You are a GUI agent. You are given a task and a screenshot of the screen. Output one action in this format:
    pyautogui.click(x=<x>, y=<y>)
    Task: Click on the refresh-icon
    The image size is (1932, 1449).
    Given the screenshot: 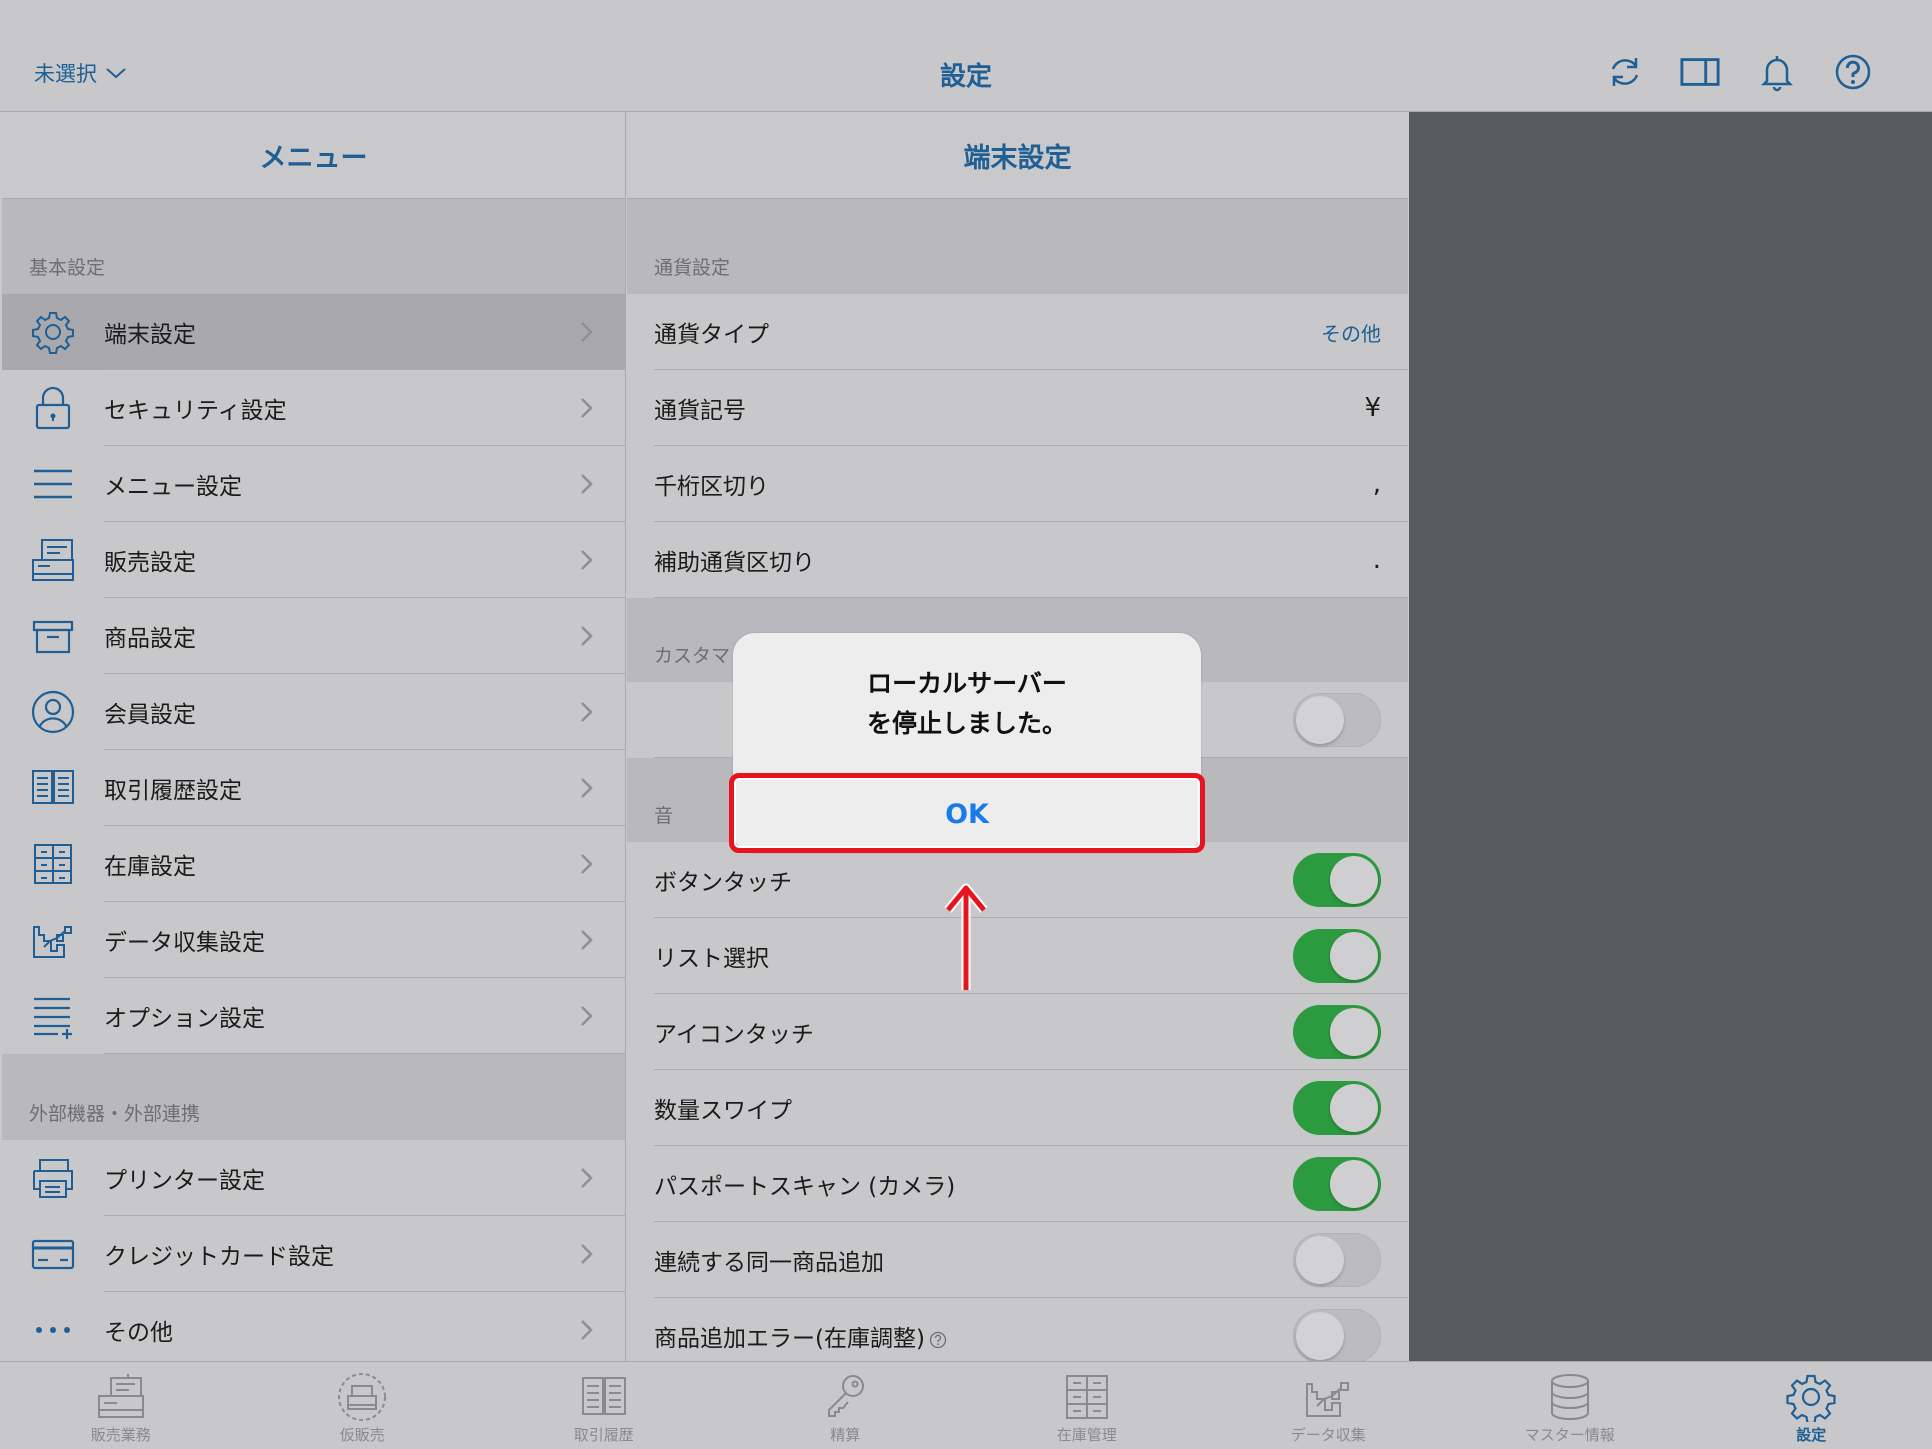 What is the action you would take?
    pyautogui.click(x=1625, y=72)
    